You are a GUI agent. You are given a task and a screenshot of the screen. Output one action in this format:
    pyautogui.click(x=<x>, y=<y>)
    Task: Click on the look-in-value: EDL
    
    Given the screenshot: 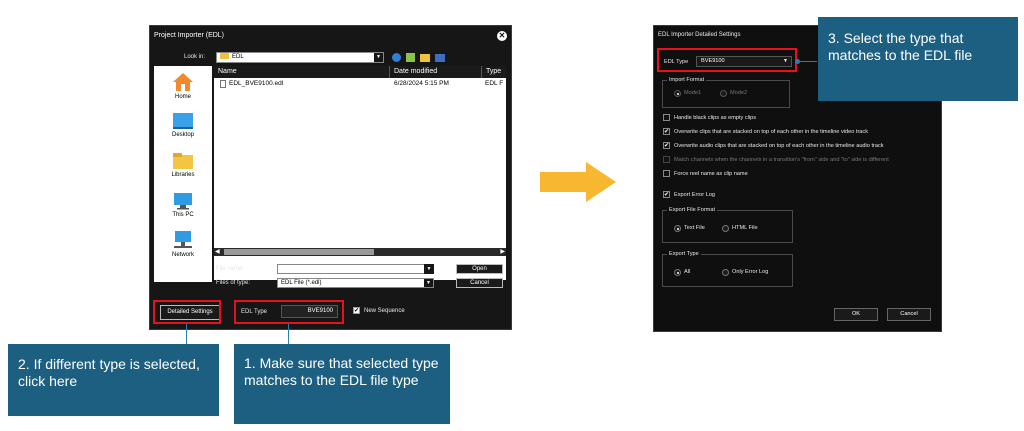 What is the action you would take?
    pyautogui.click(x=238, y=57)
    